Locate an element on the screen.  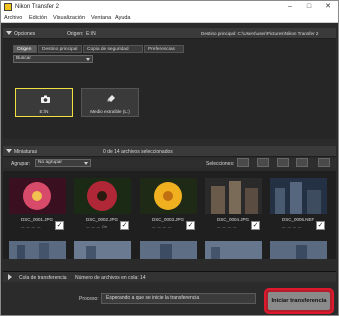
search-dropdown: Buscar is located at coordinates (53, 59).